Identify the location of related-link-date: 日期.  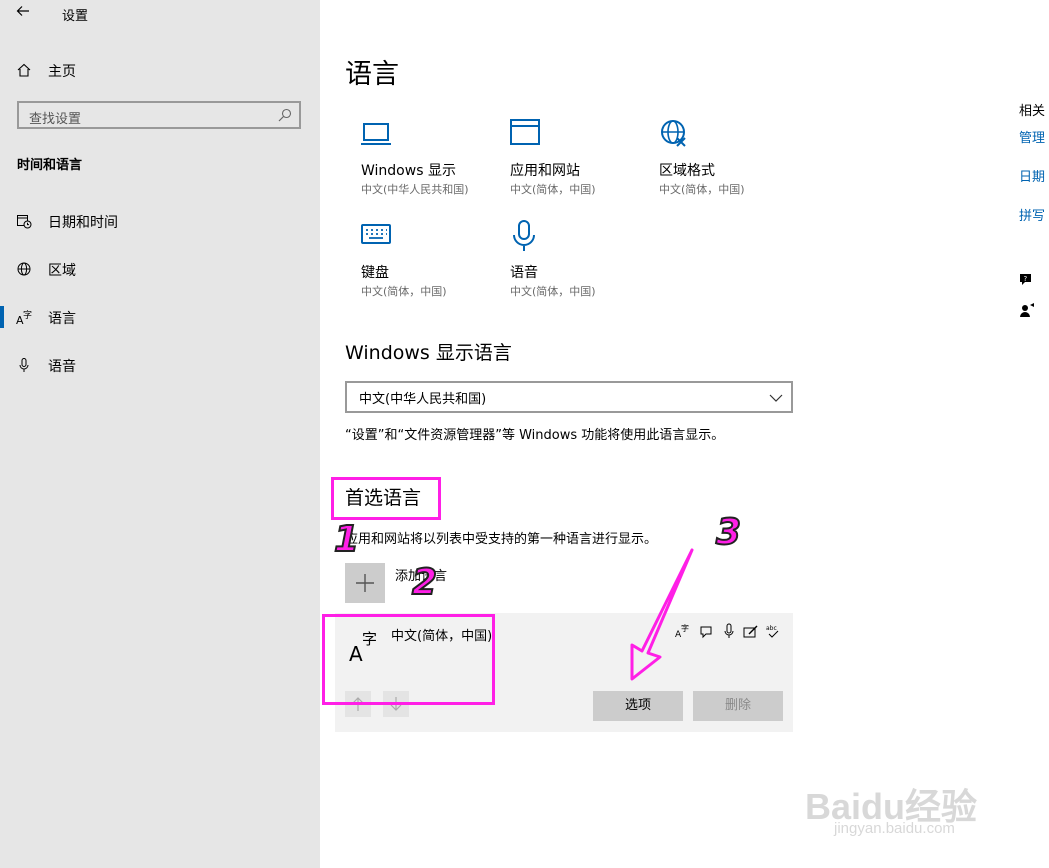
(1032, 175).